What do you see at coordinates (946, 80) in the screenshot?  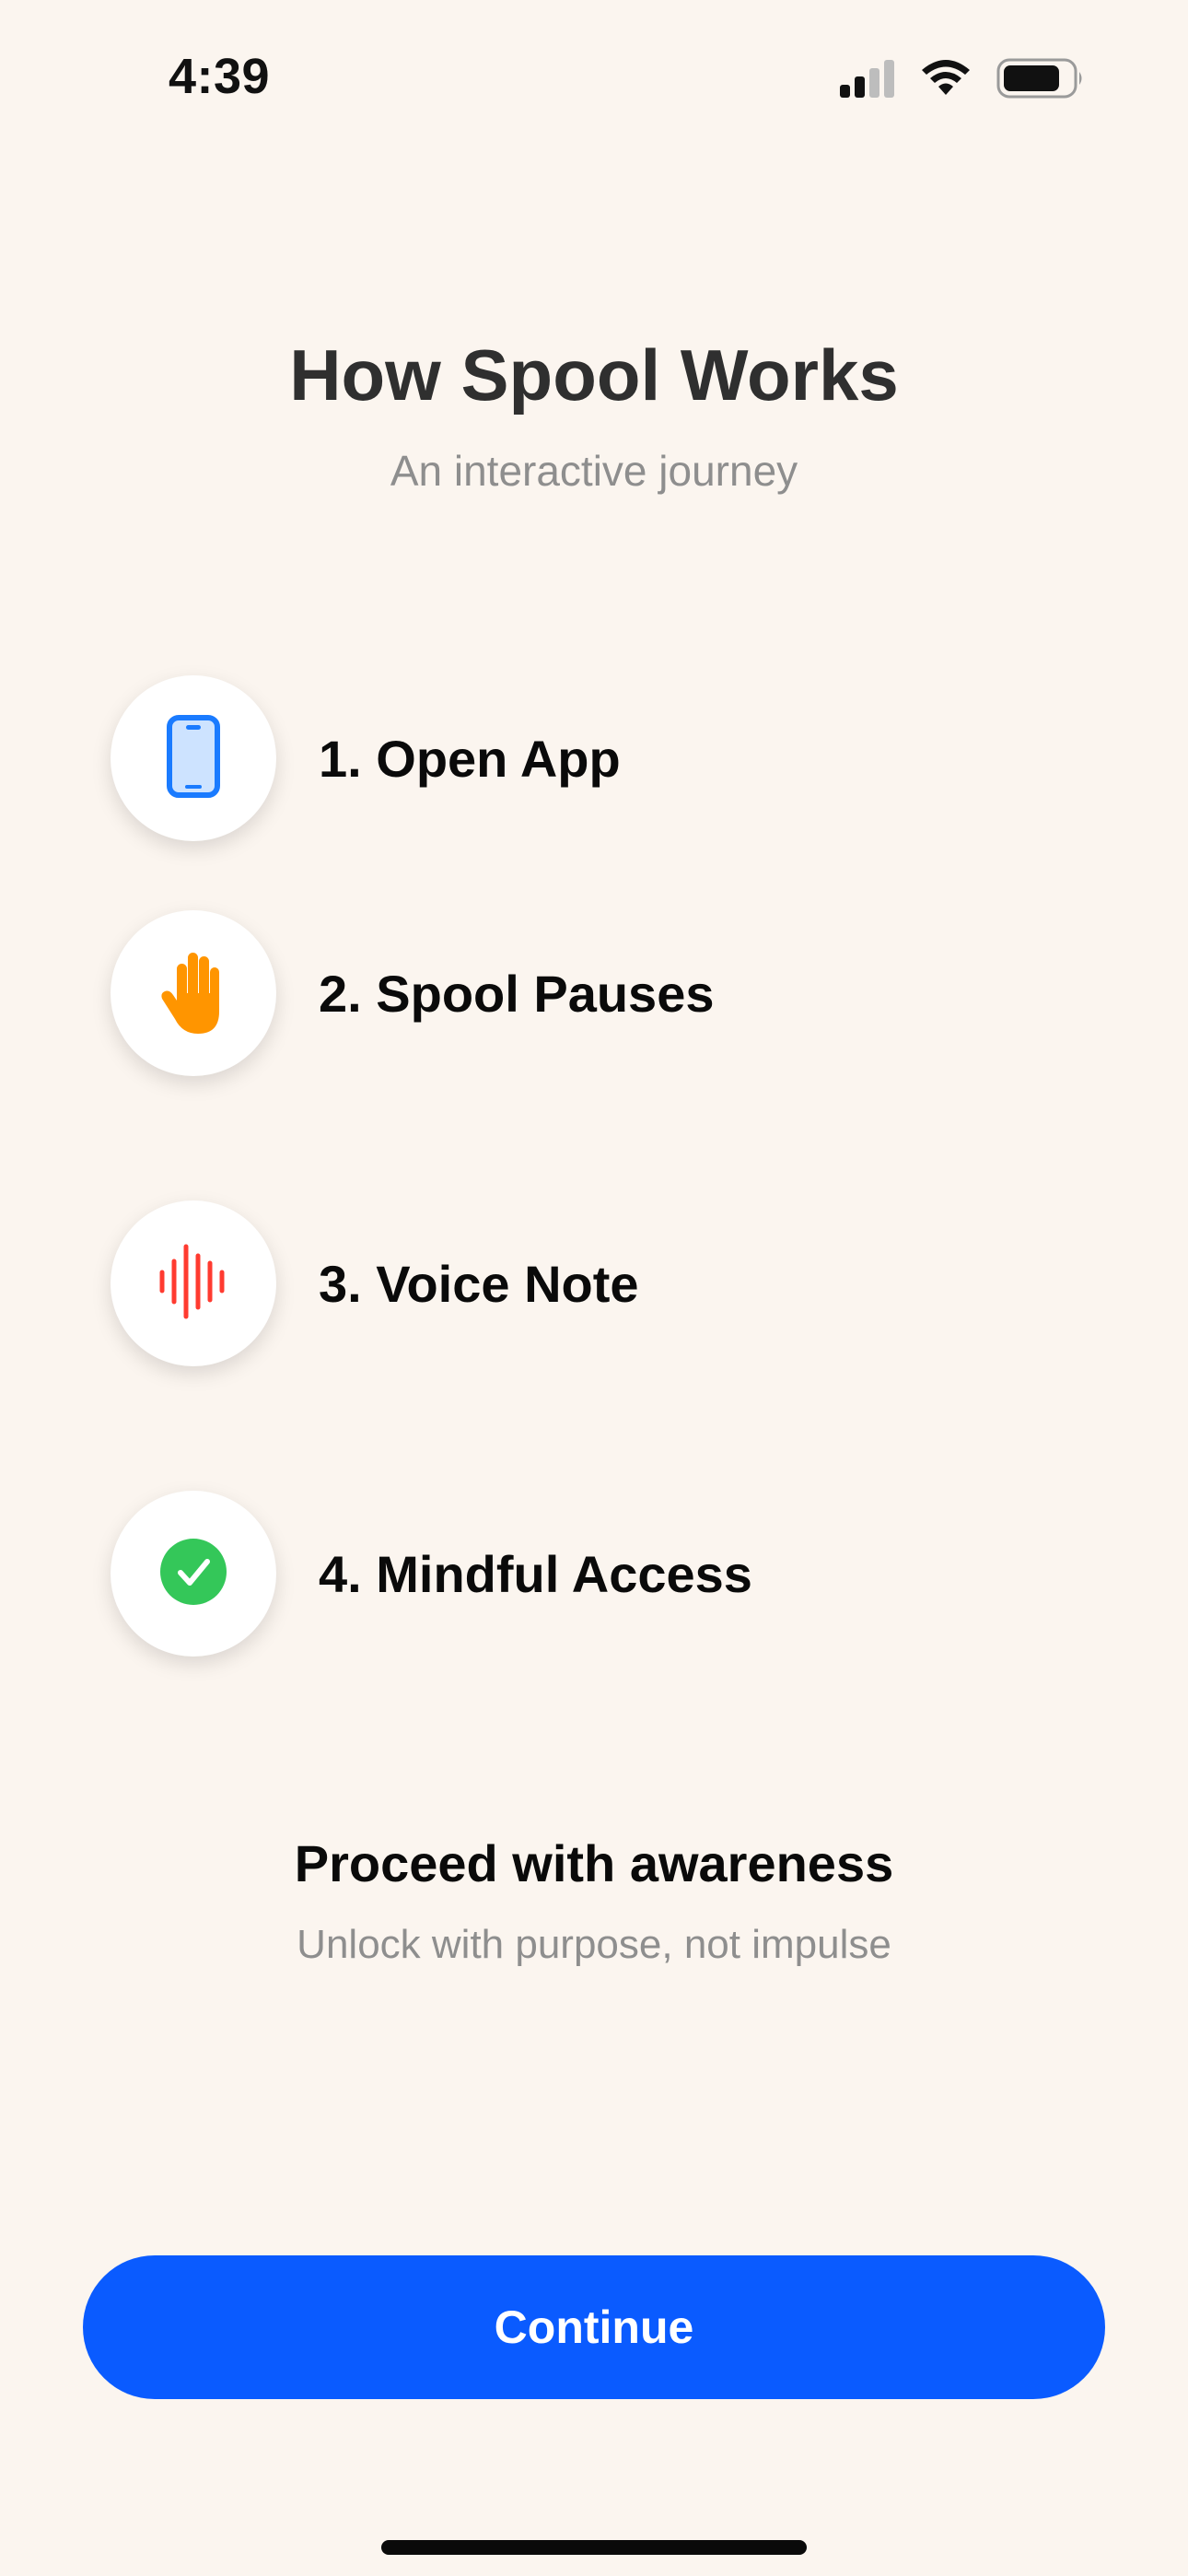 I see `wifi-icon` at bounding box center [946, 80].